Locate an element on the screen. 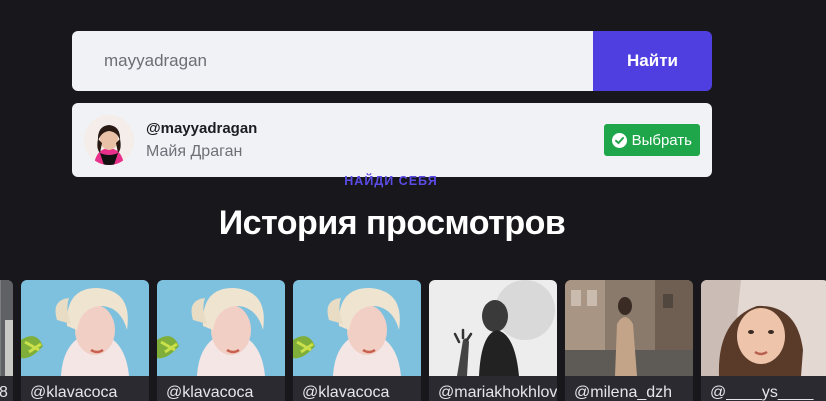  card-handle: @mariakhokhlova is located at coordinates (497, 392).